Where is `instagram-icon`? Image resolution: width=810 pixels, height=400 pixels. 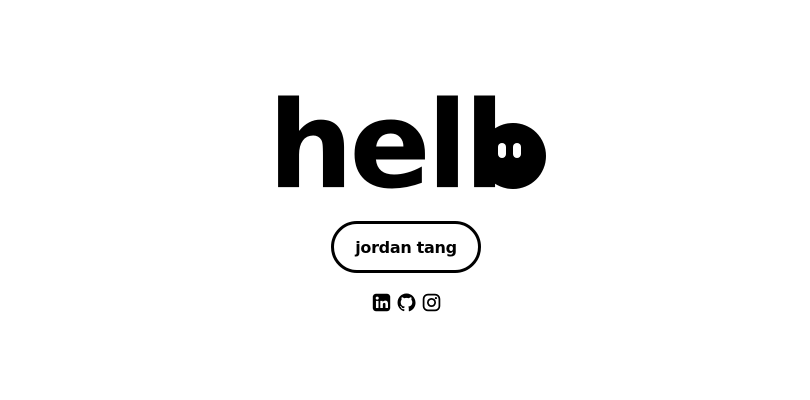 instagram-icon is located at coordinates (431, 302).